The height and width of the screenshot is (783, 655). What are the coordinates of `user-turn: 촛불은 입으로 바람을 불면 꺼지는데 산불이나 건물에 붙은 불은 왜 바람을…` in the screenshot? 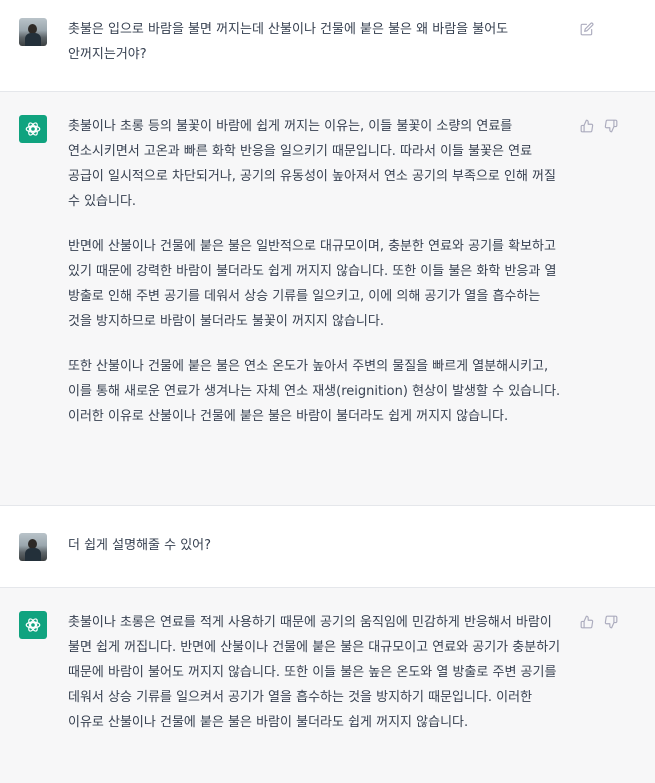 It's located at (327, 46).